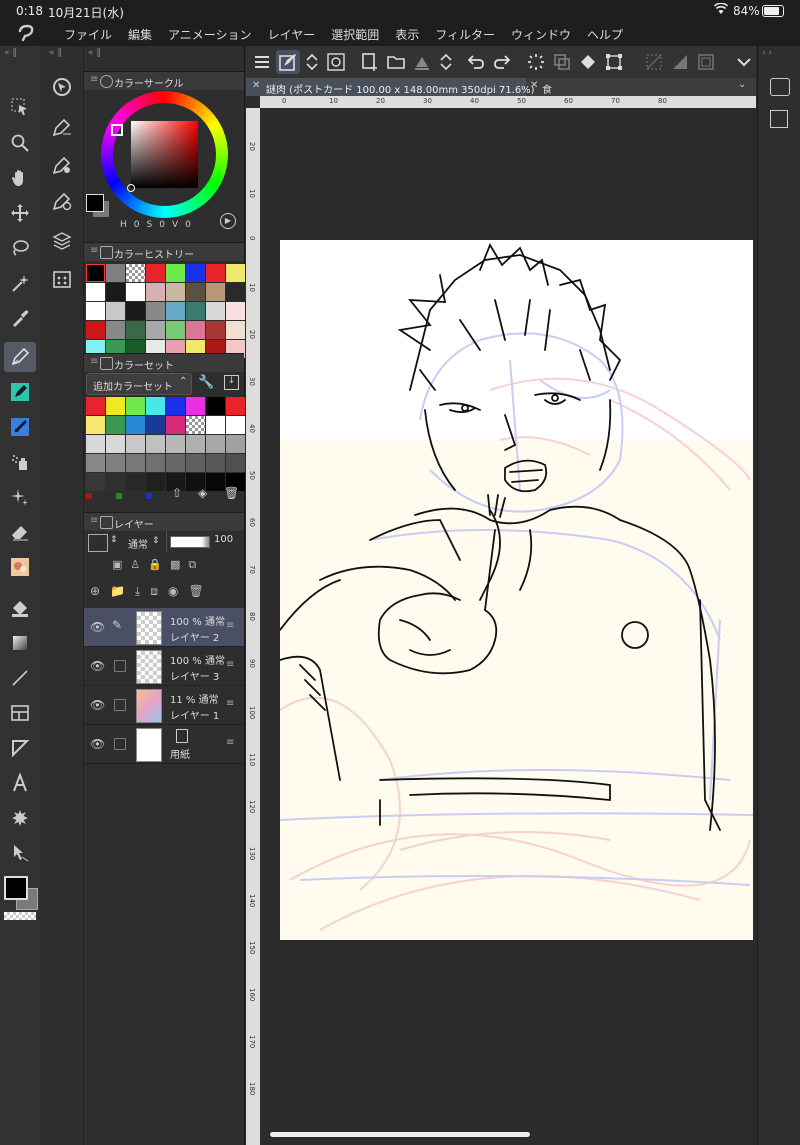  What do you see at coordinates (145, 542) in the screenshot?
I see `blend-mode-select: 通常 ⇕` at bounding box center [145, 542].